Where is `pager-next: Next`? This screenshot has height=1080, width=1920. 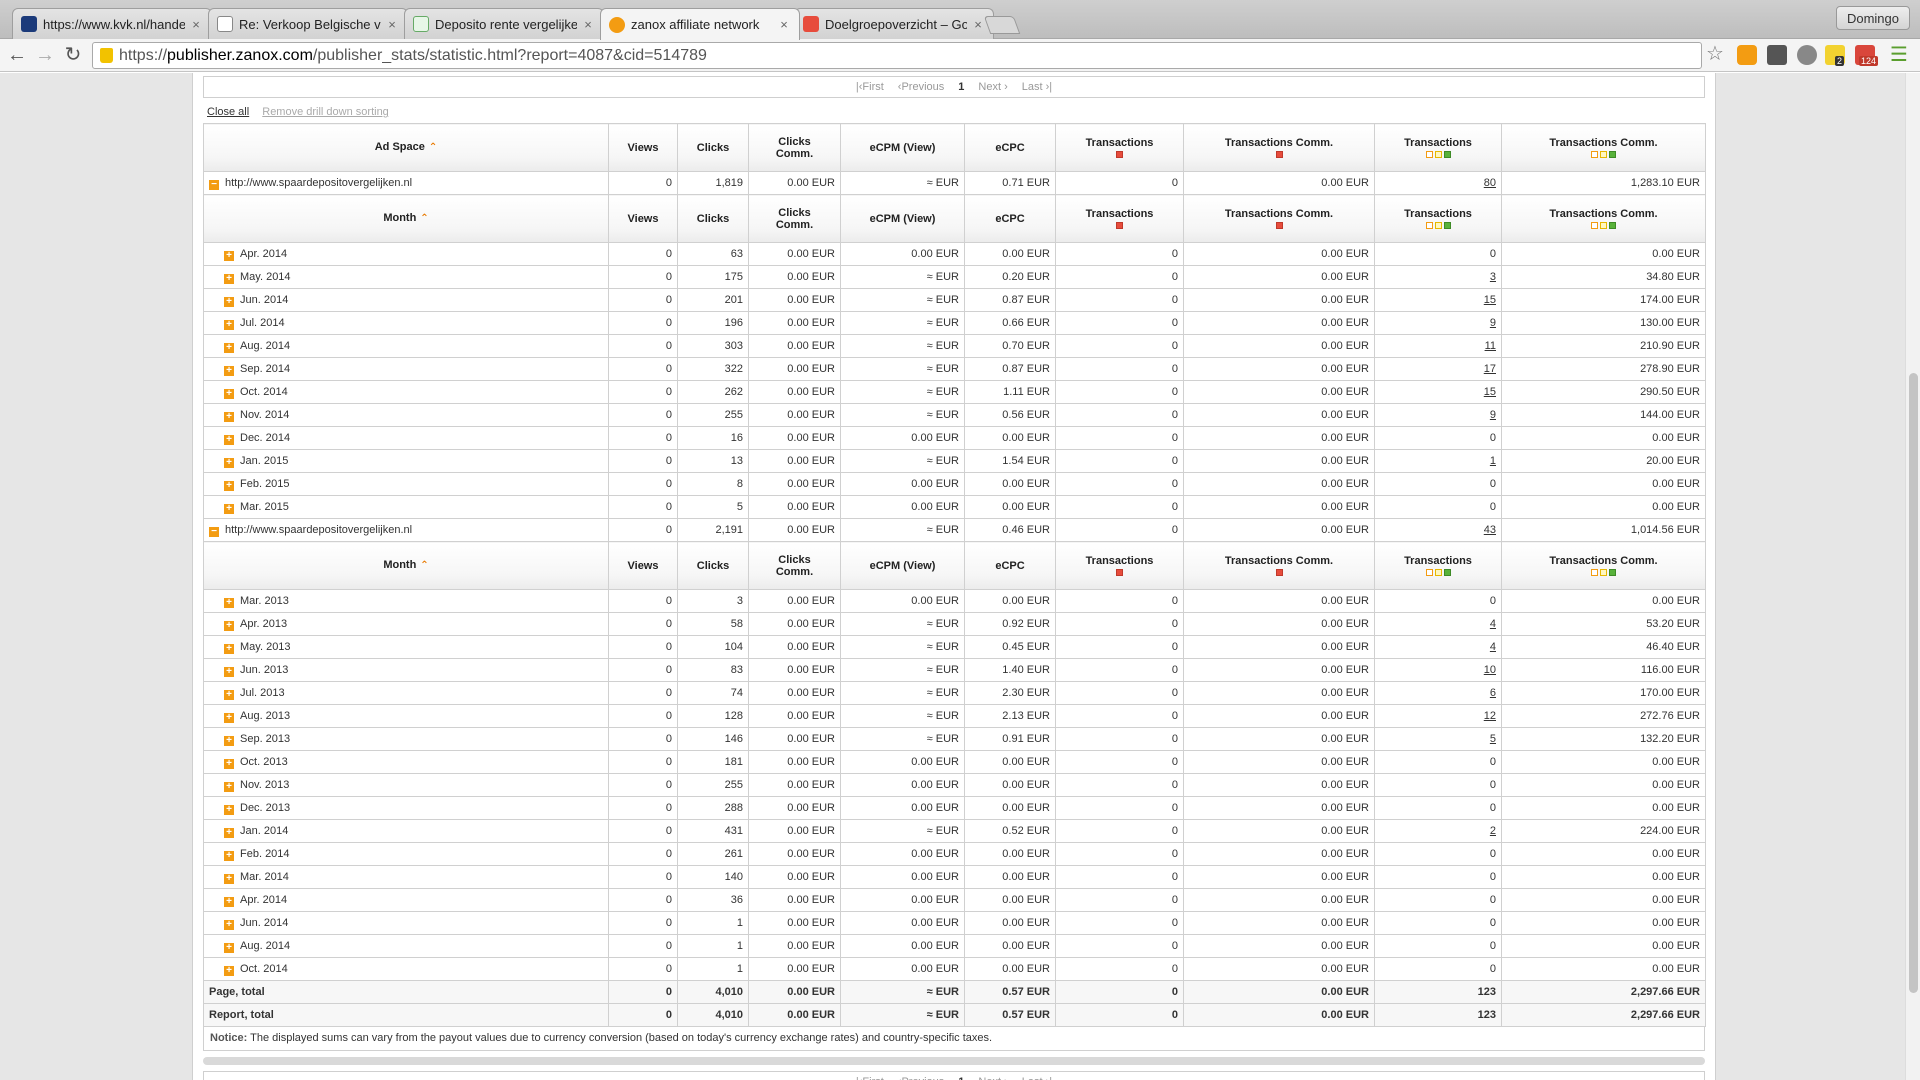 pager-next: Next is located at coordinates (992, 87).